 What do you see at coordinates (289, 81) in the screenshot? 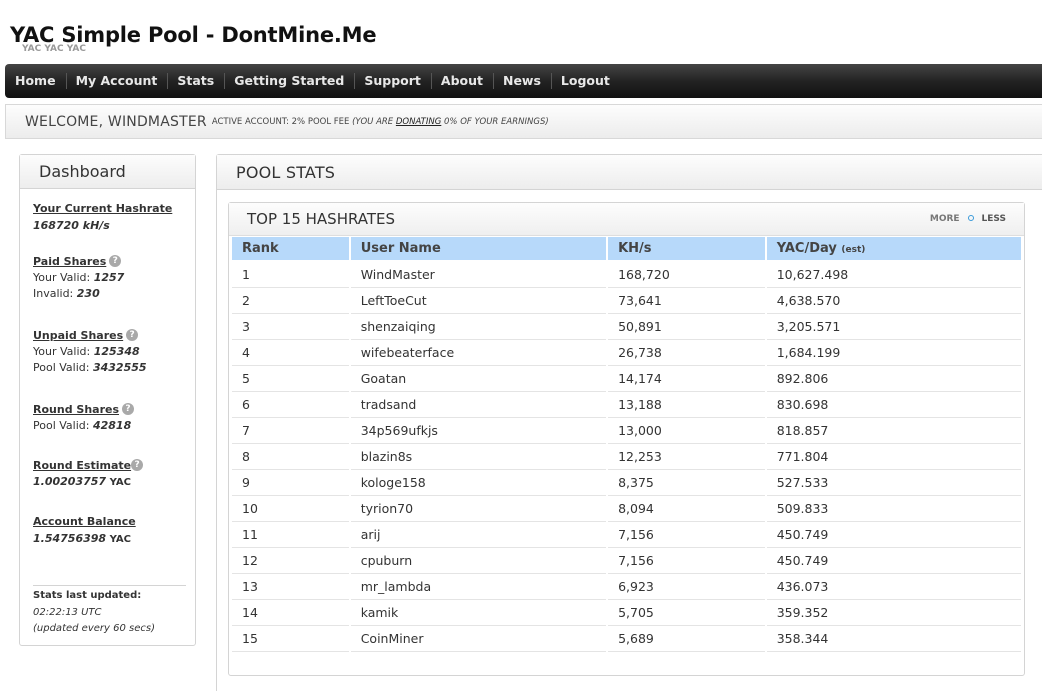
I see `nav-getting-started-link: Getting Started` at bounding box center [289, 81].